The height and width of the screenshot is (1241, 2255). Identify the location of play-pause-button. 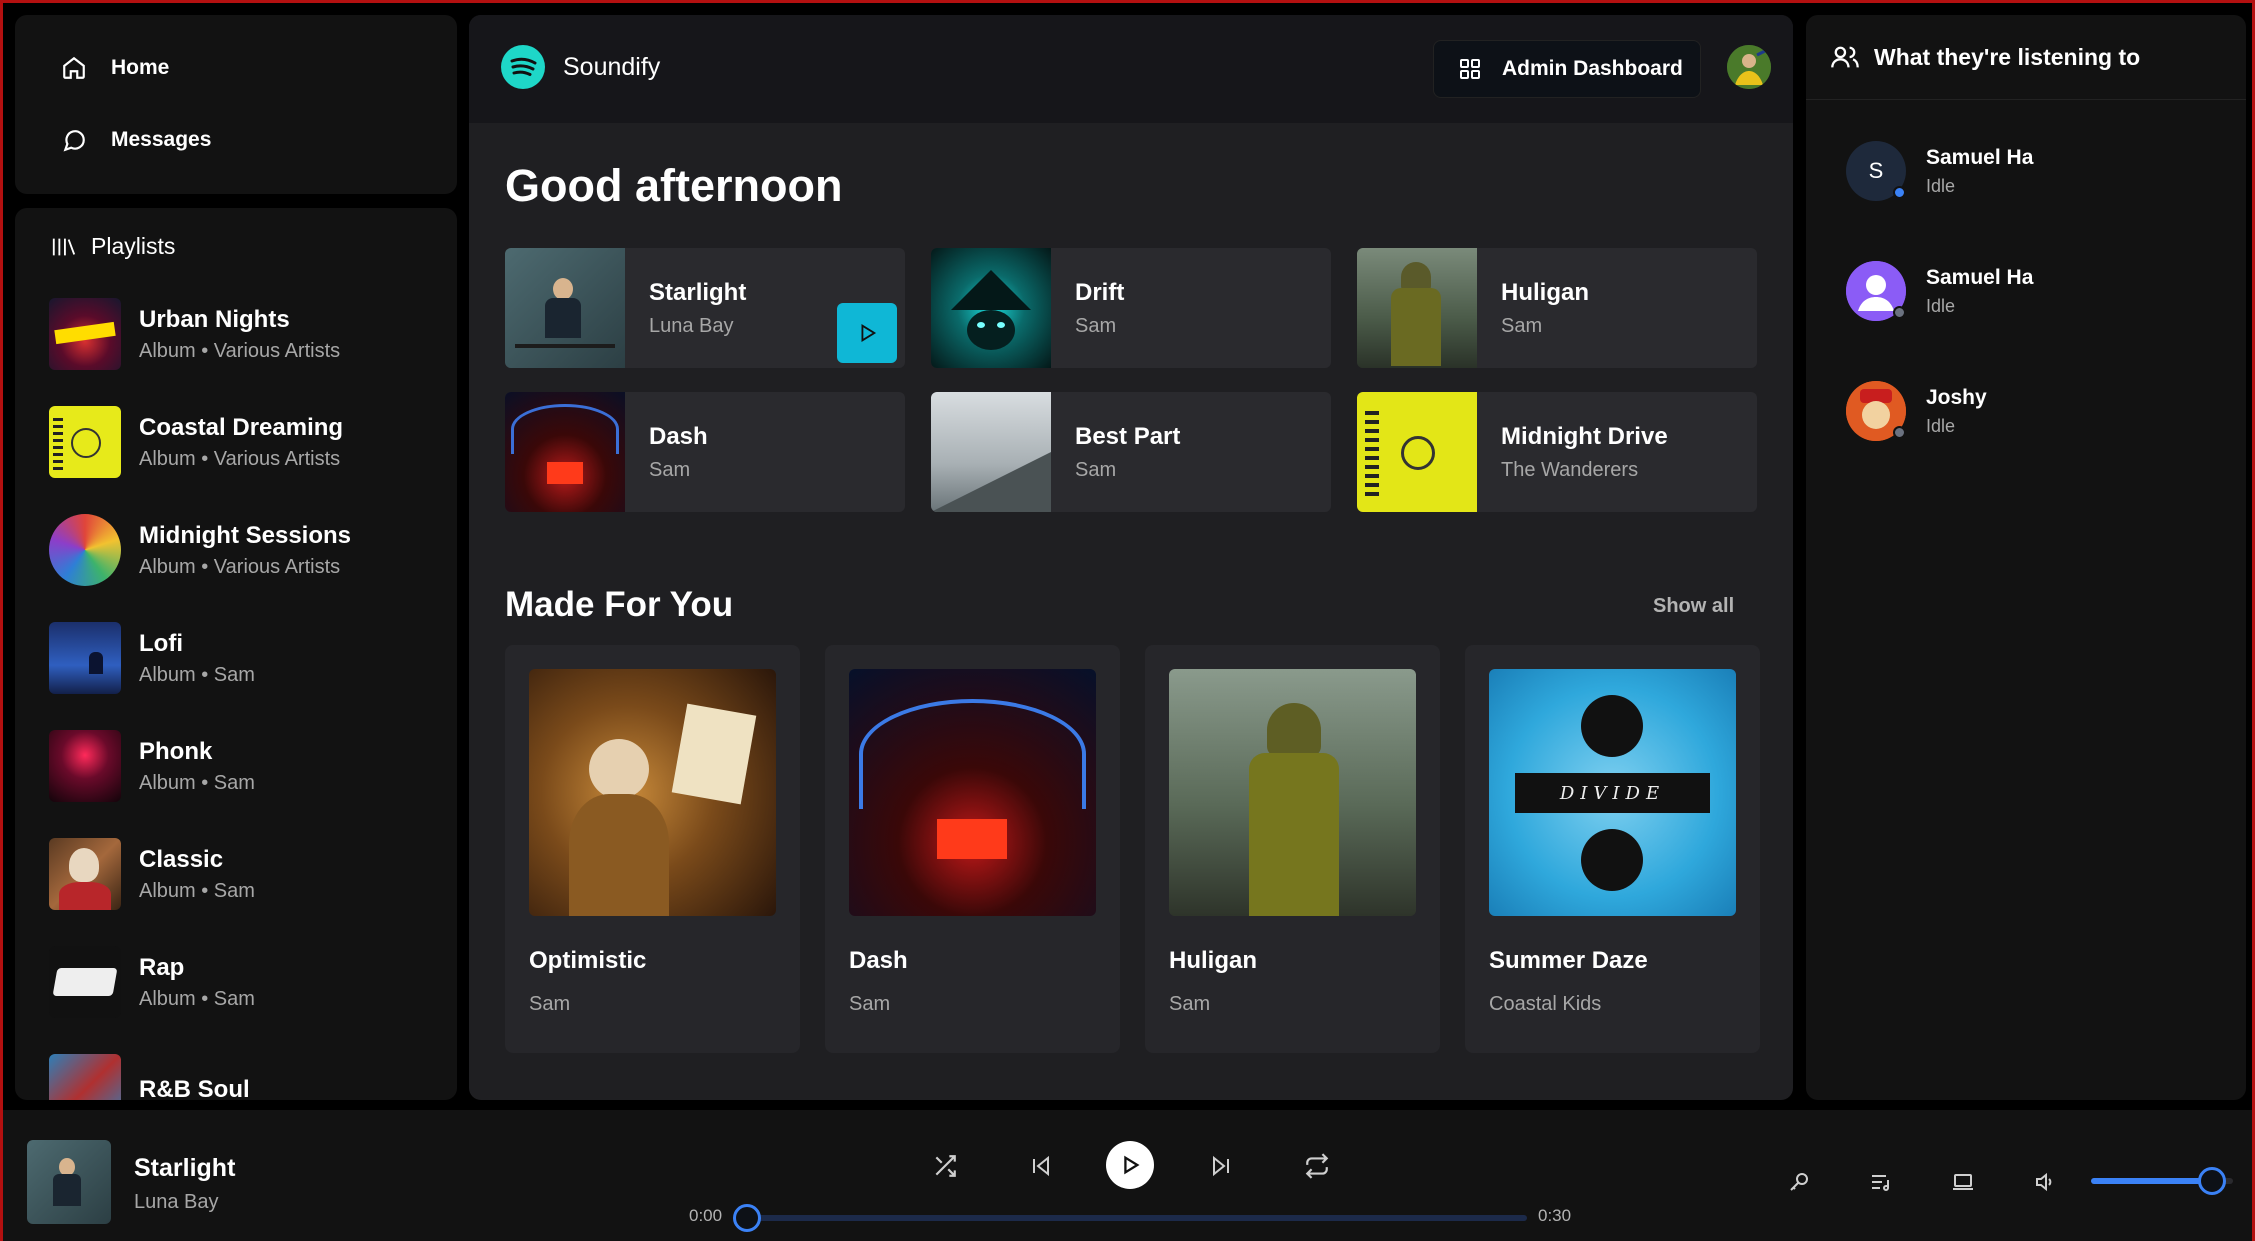
(1130, 1165).